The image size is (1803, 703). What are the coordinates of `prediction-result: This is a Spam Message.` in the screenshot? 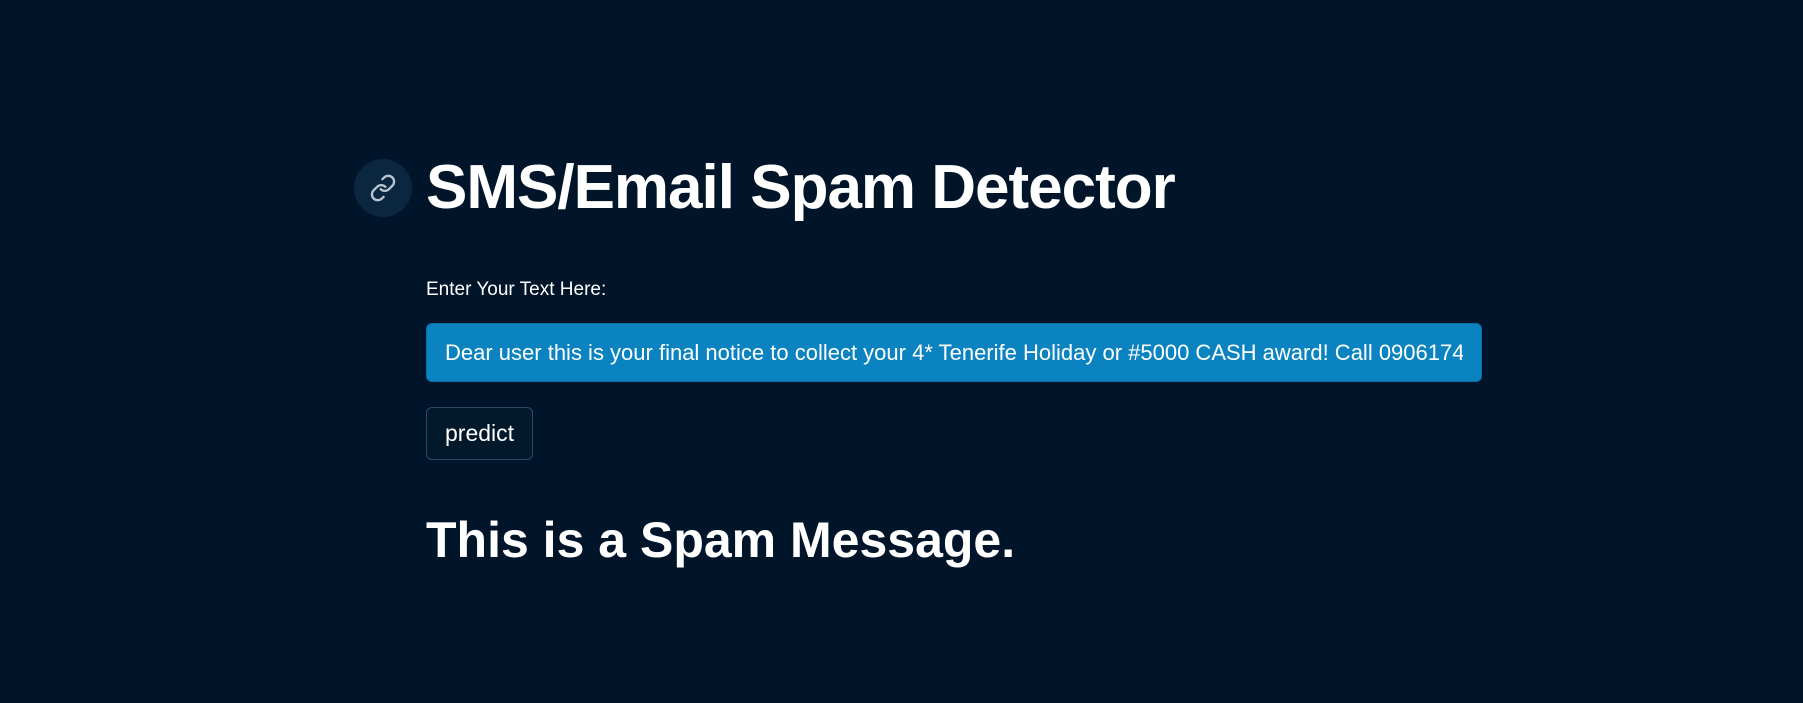 It's located at (721, 540).